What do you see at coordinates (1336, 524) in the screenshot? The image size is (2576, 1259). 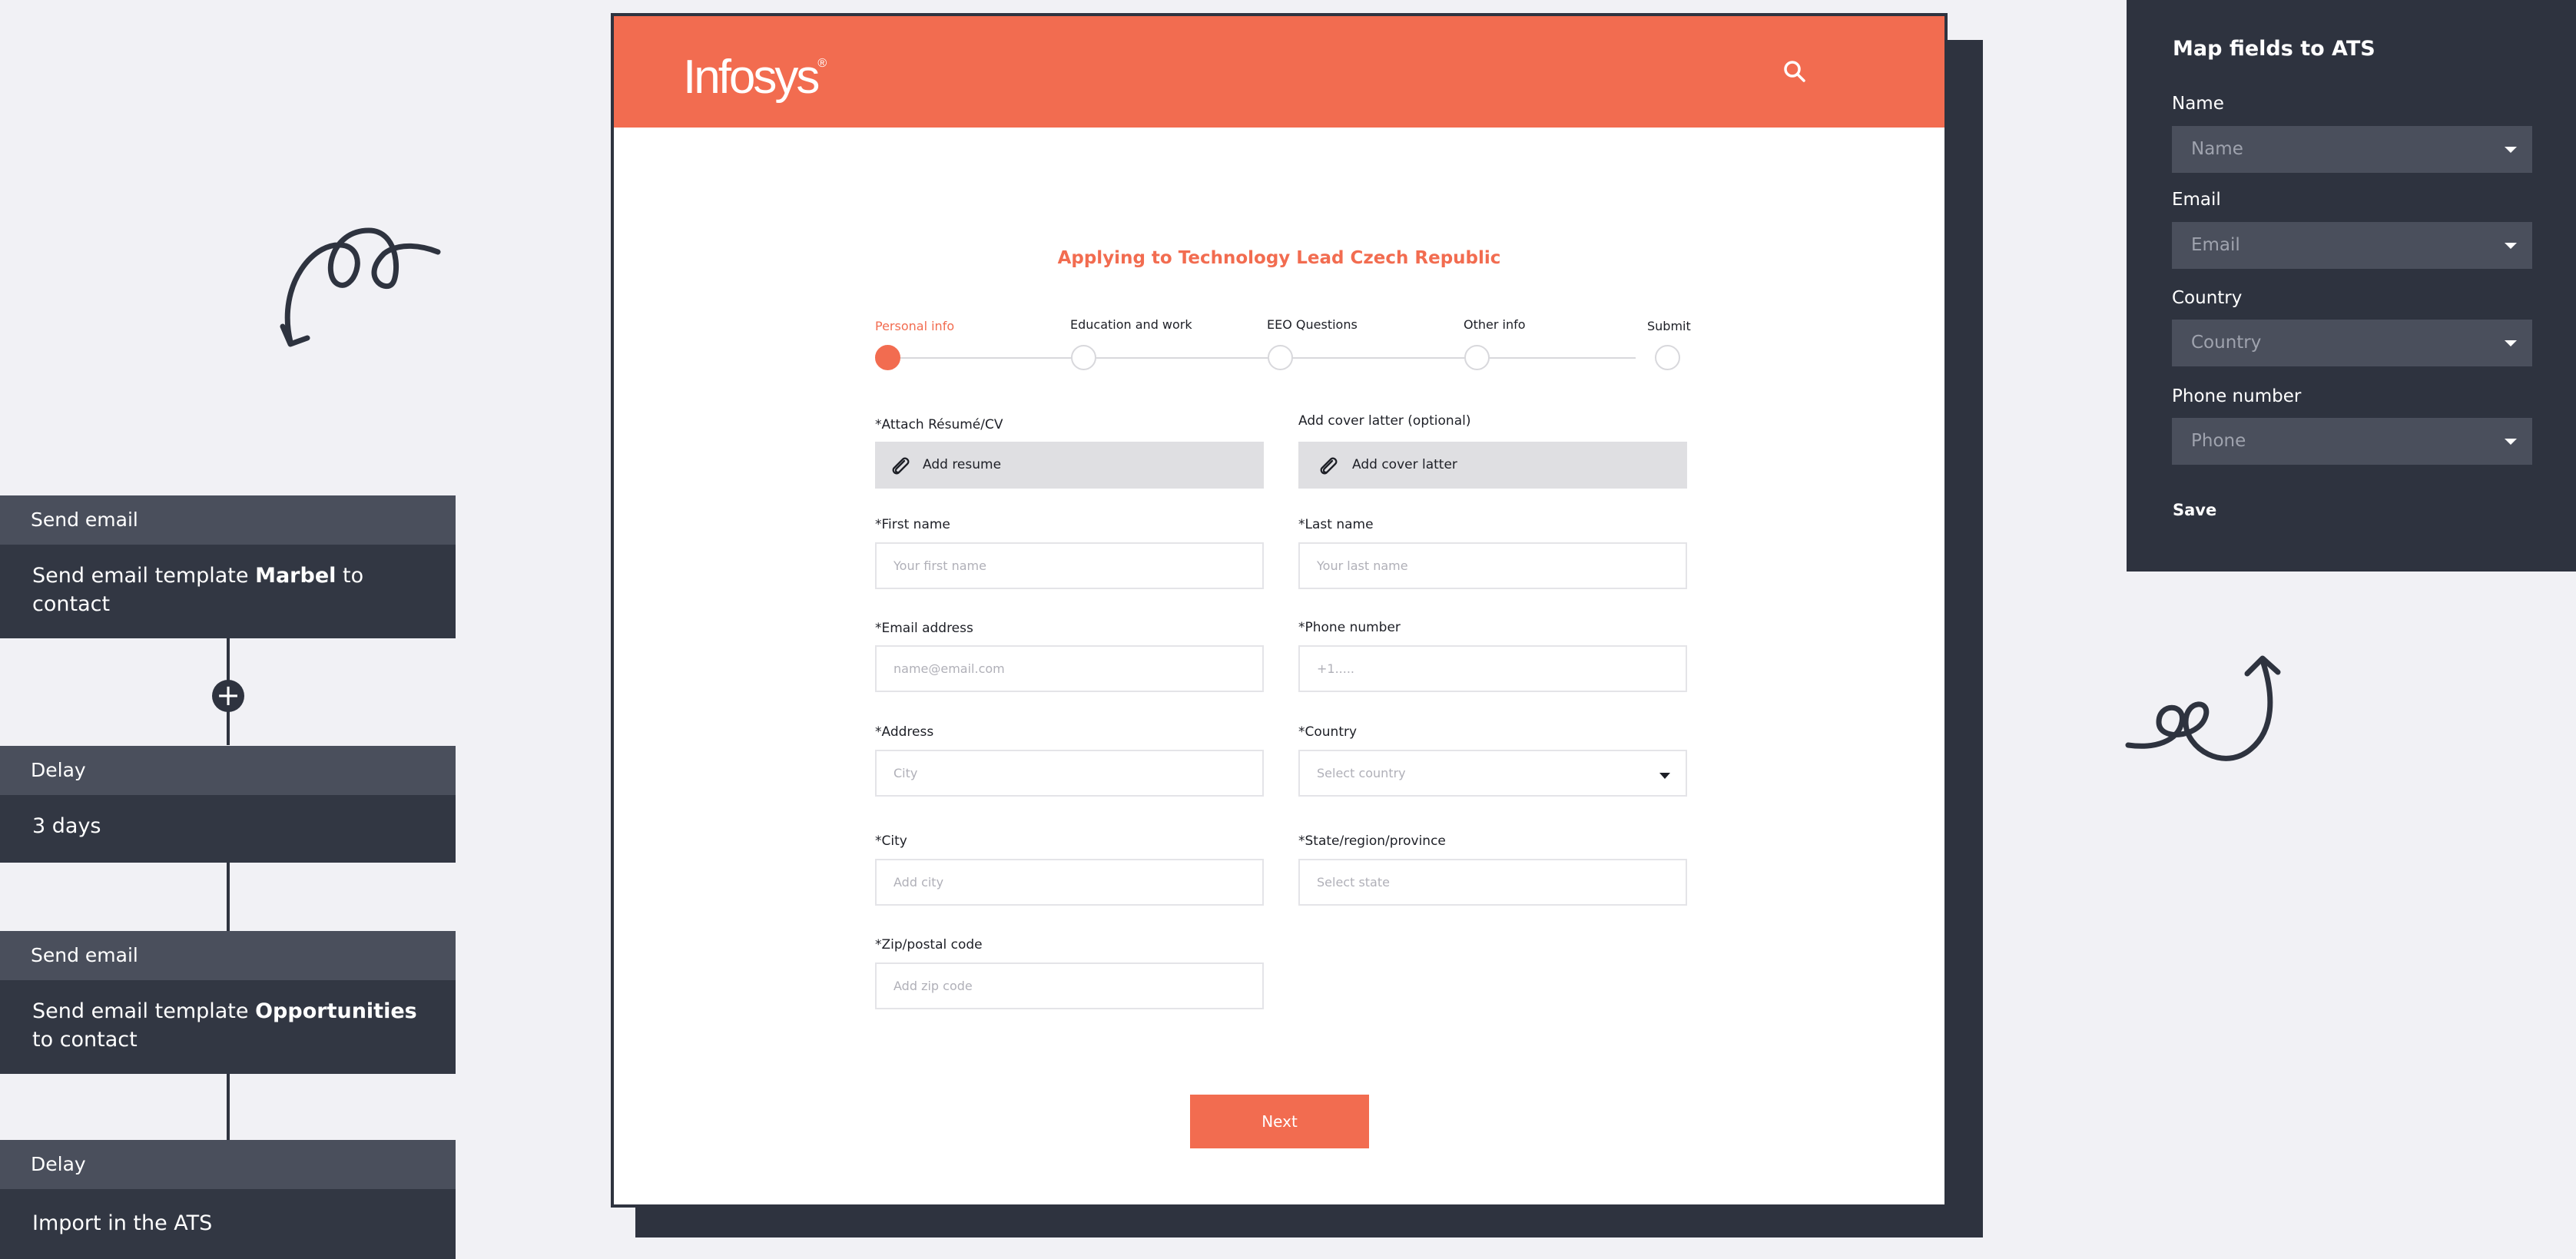 I see `last-name-label: *Last name` at bounding box center [1336, 524].